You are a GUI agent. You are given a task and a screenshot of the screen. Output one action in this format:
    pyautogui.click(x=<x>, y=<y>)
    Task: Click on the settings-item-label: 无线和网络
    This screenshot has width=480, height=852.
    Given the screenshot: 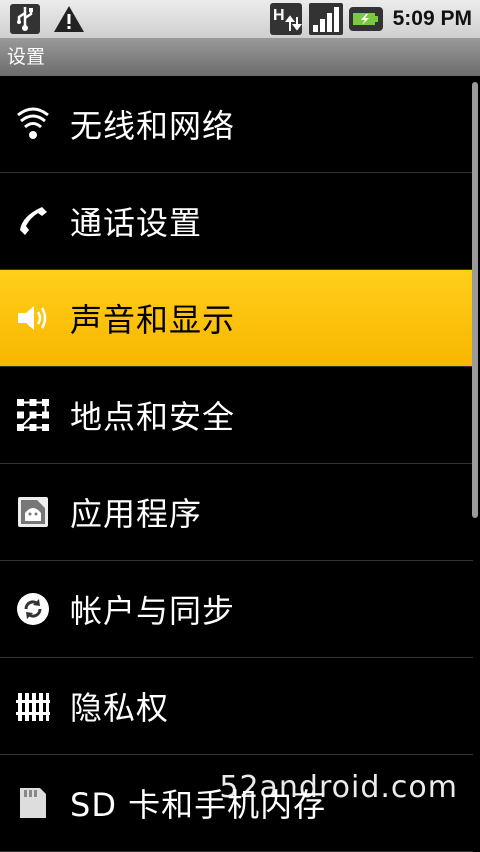 What is the action you would take?
    pyautogui.click(x=153, y=126)
    